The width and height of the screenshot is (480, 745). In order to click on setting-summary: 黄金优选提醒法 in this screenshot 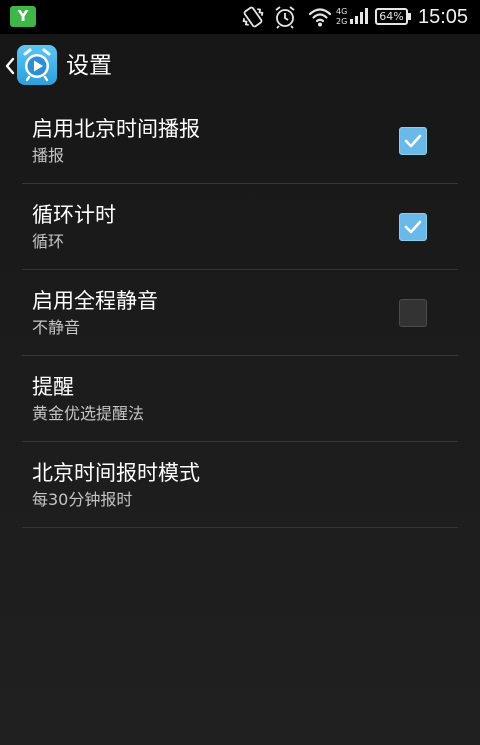, I will do `click(88, 413)`.